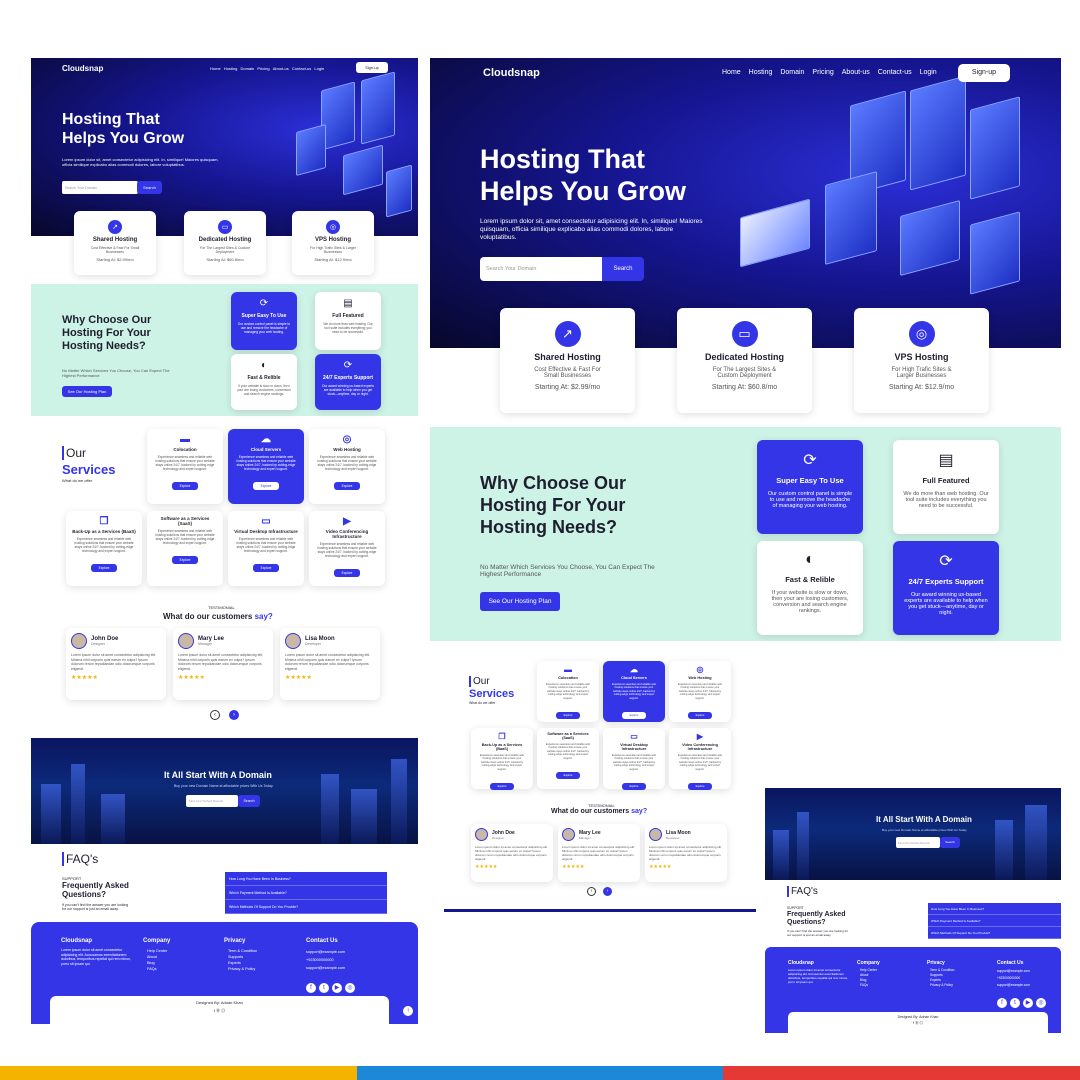 This screenshot has height=1080, width=1080. Describe the element at coordinates (212, 801) in the screenshot. I see `domain-input-left: Find Your Perfect Domain` at that location.